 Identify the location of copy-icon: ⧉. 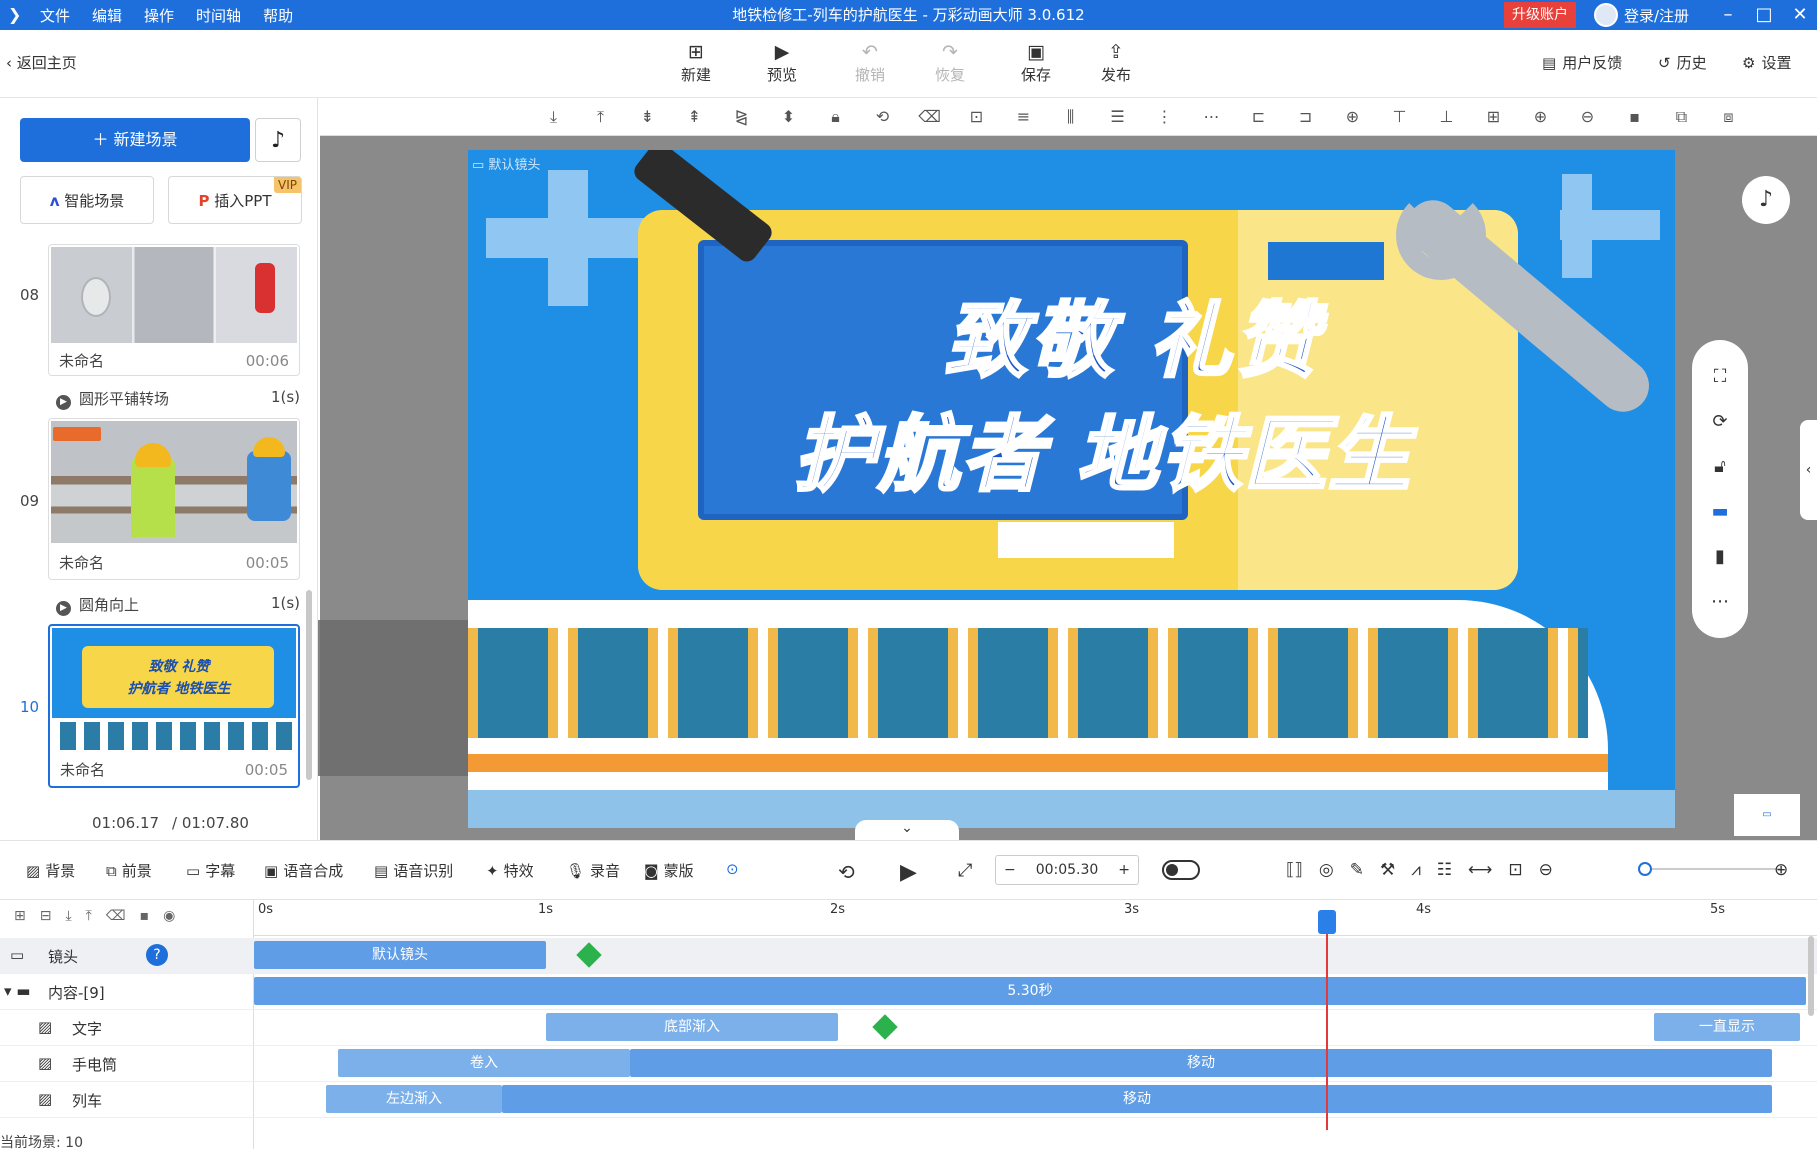
(1681, 117).